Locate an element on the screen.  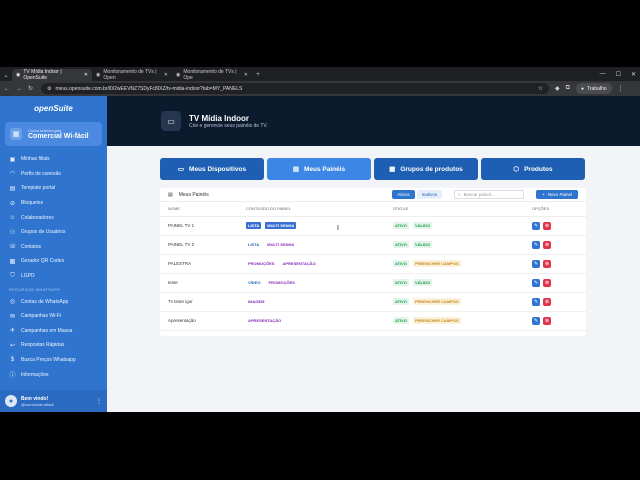
sidebar-item-lgpd: ⛉ LGPD is located at coordinates (53, 276).